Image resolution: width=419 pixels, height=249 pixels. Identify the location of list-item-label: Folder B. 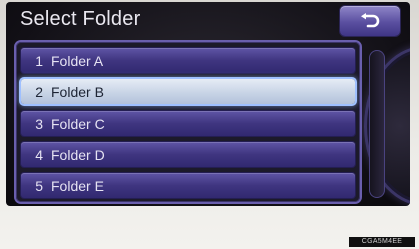
(77, 91).